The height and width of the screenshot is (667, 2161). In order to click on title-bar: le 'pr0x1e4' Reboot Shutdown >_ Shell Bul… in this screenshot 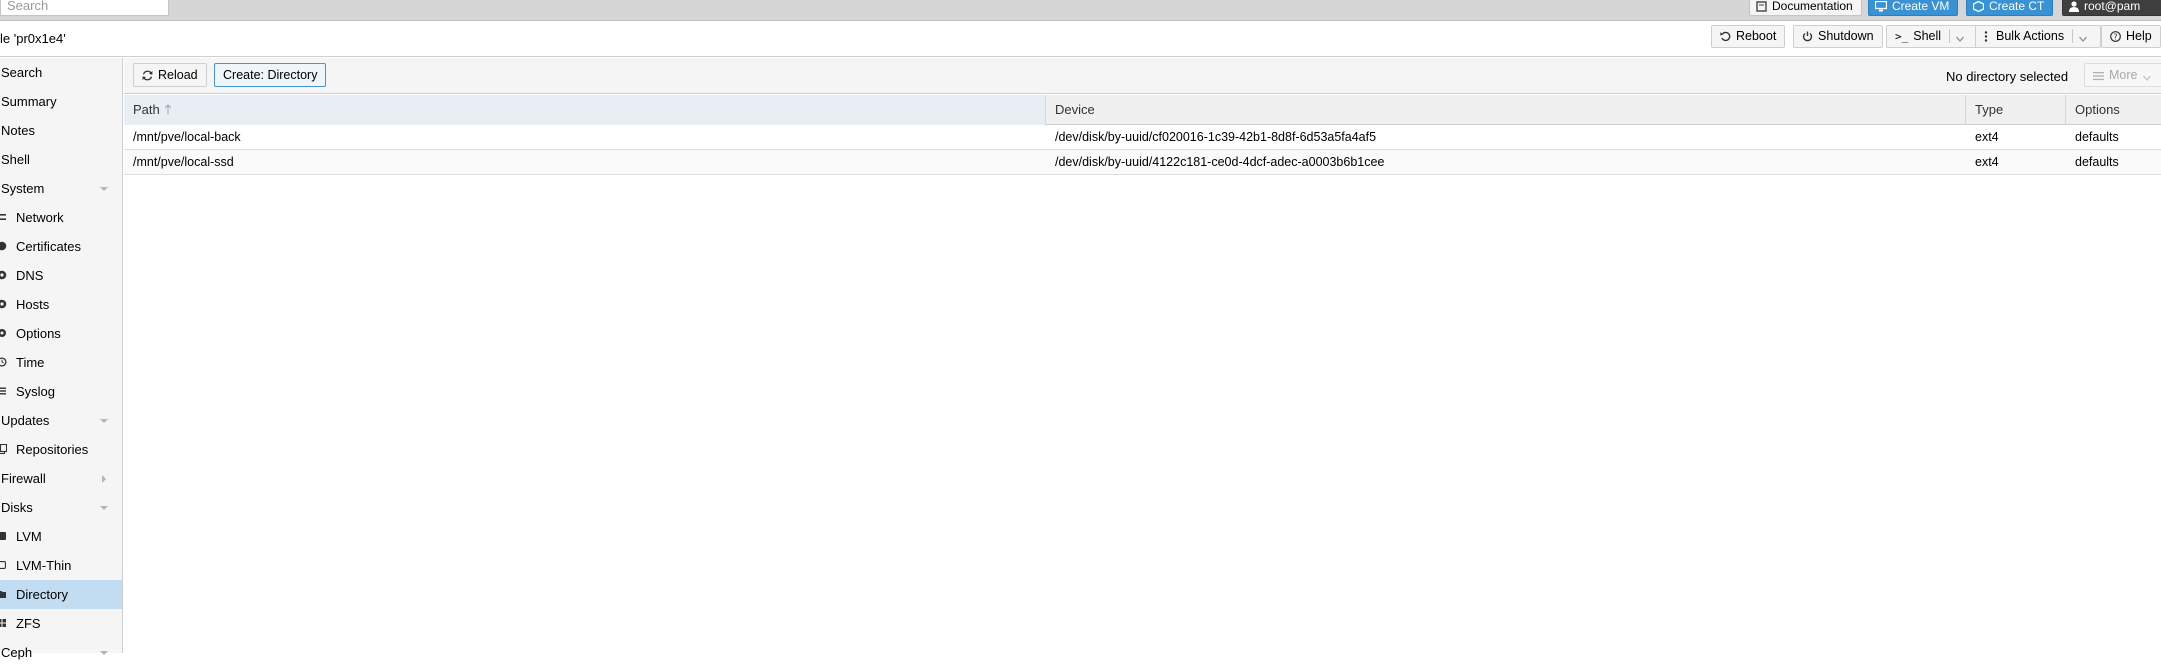, I will do `click(1080, 39)`.